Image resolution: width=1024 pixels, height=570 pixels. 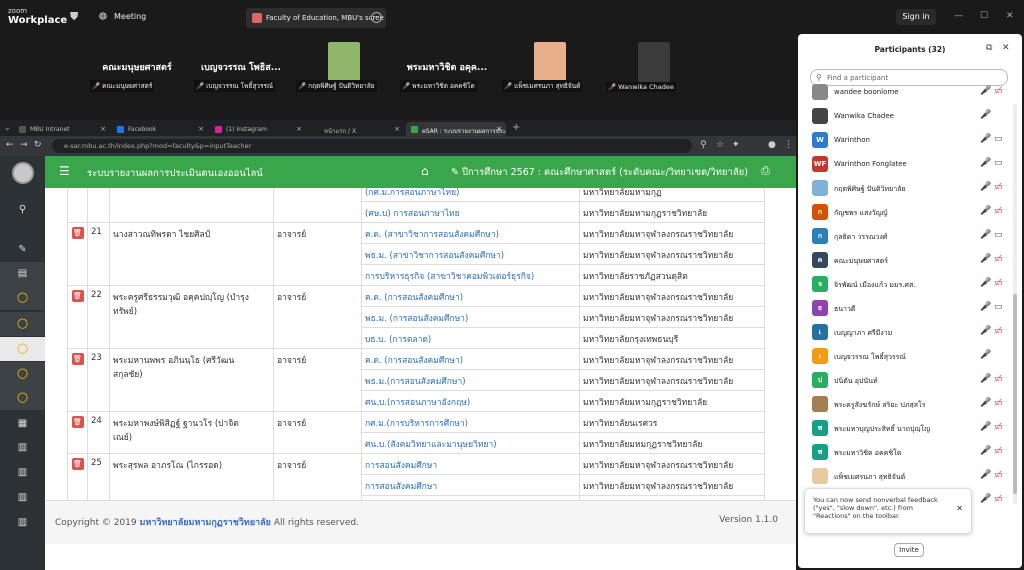 What do you see at coordinates (910, 406) in the screenshot?
I see `participant-item: พระครูสังฆรักษ์ สริยะ ปภสฺสโร 🎤̸ ▭̸` at bounding box center [910, 406].